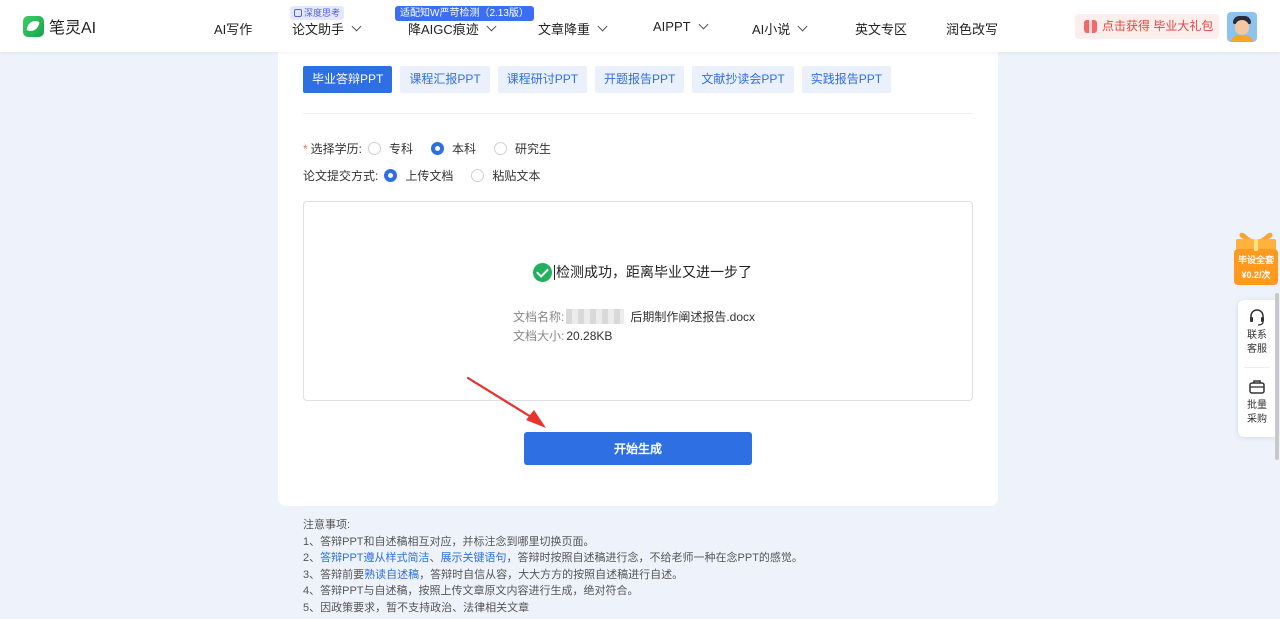 This screenshot has height=619, width=1280. Describe the element at coordinates (1257, 317) in the screenshot. I see `headset-icon` at that location.